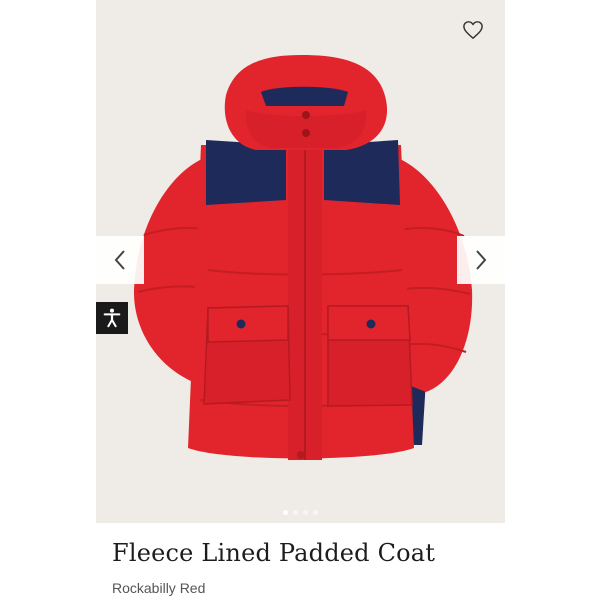 The height and width of the screenshot is (600, 600). I want to click on accessibility-person-icon, so click(112, 318).